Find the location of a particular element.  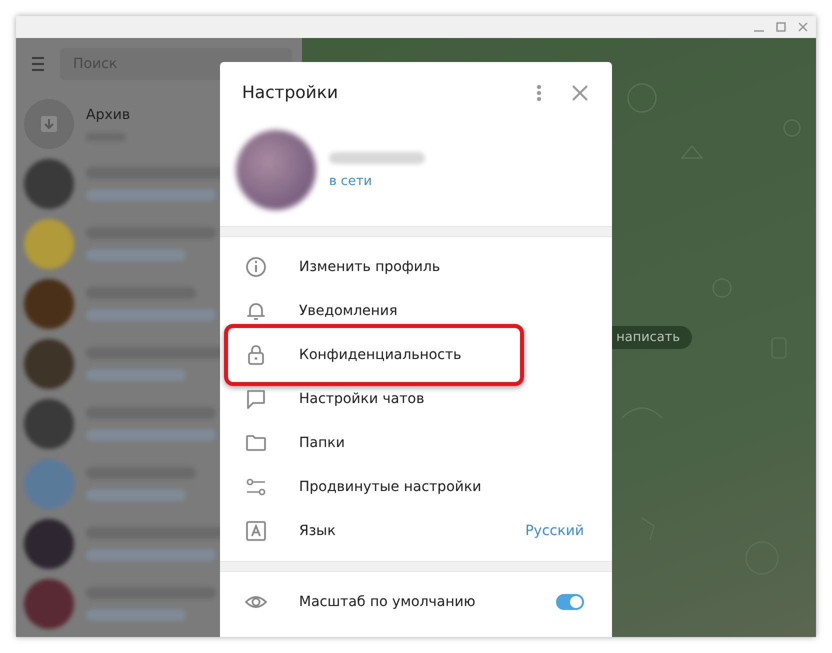

settings-item: Уведомления is located at coordinates (414, 311).